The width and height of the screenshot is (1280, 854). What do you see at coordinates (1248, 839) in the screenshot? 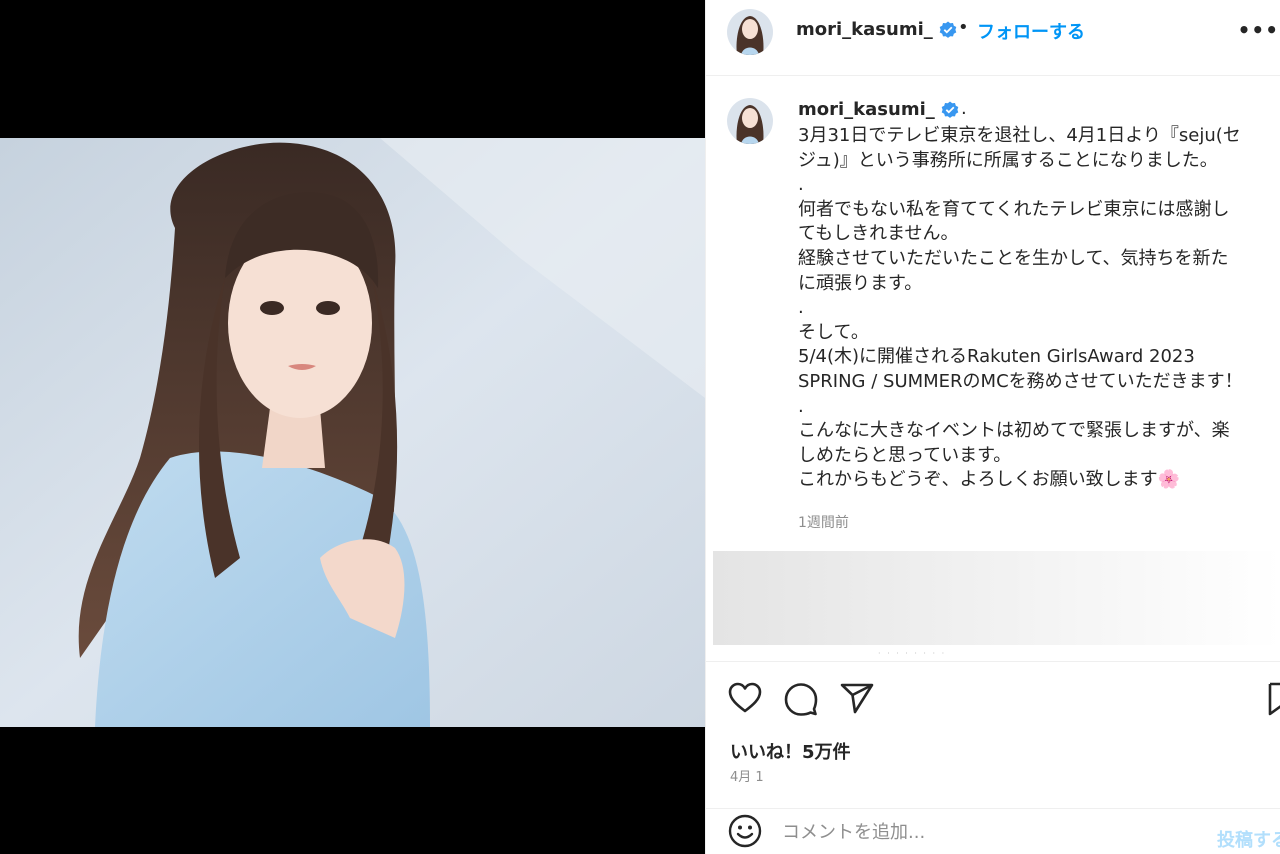
I see `post-comment-button: 投稿する` at bounding box center [1248, 839].